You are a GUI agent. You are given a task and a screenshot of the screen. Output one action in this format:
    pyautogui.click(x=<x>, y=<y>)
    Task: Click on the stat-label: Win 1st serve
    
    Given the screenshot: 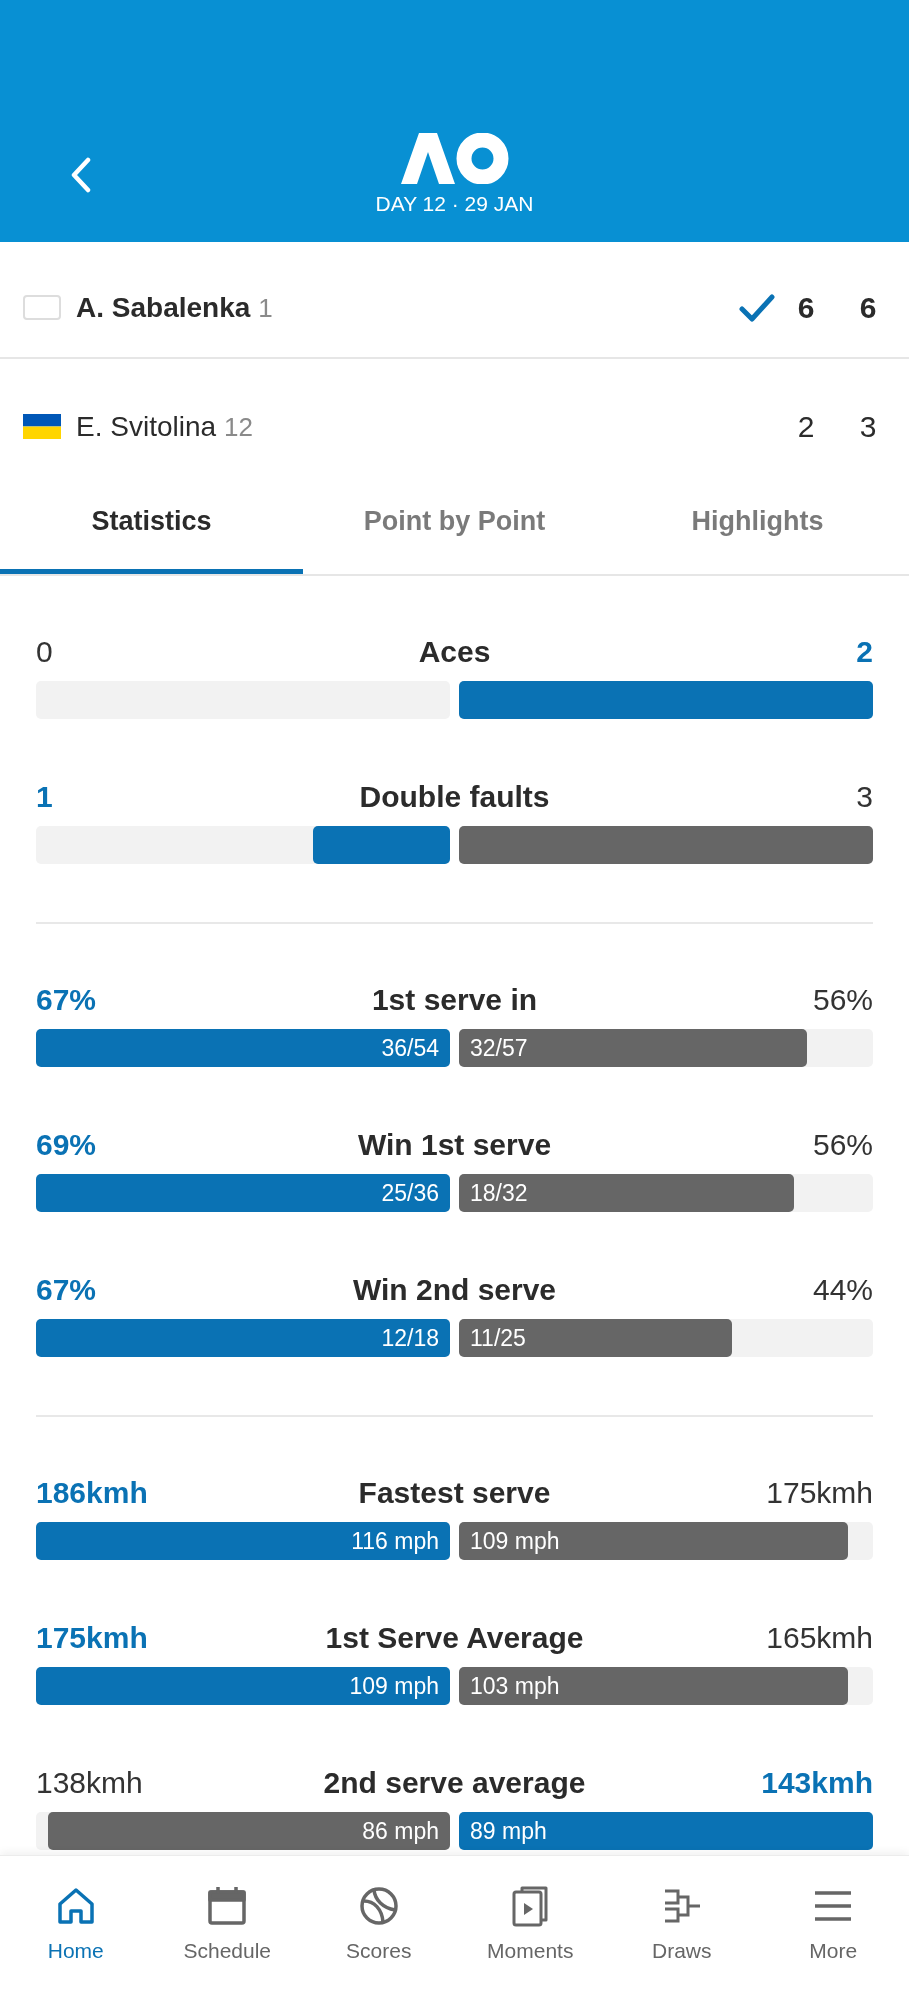 What is the action you would take?
    pyautogui.click(x=454, y=1145)
    